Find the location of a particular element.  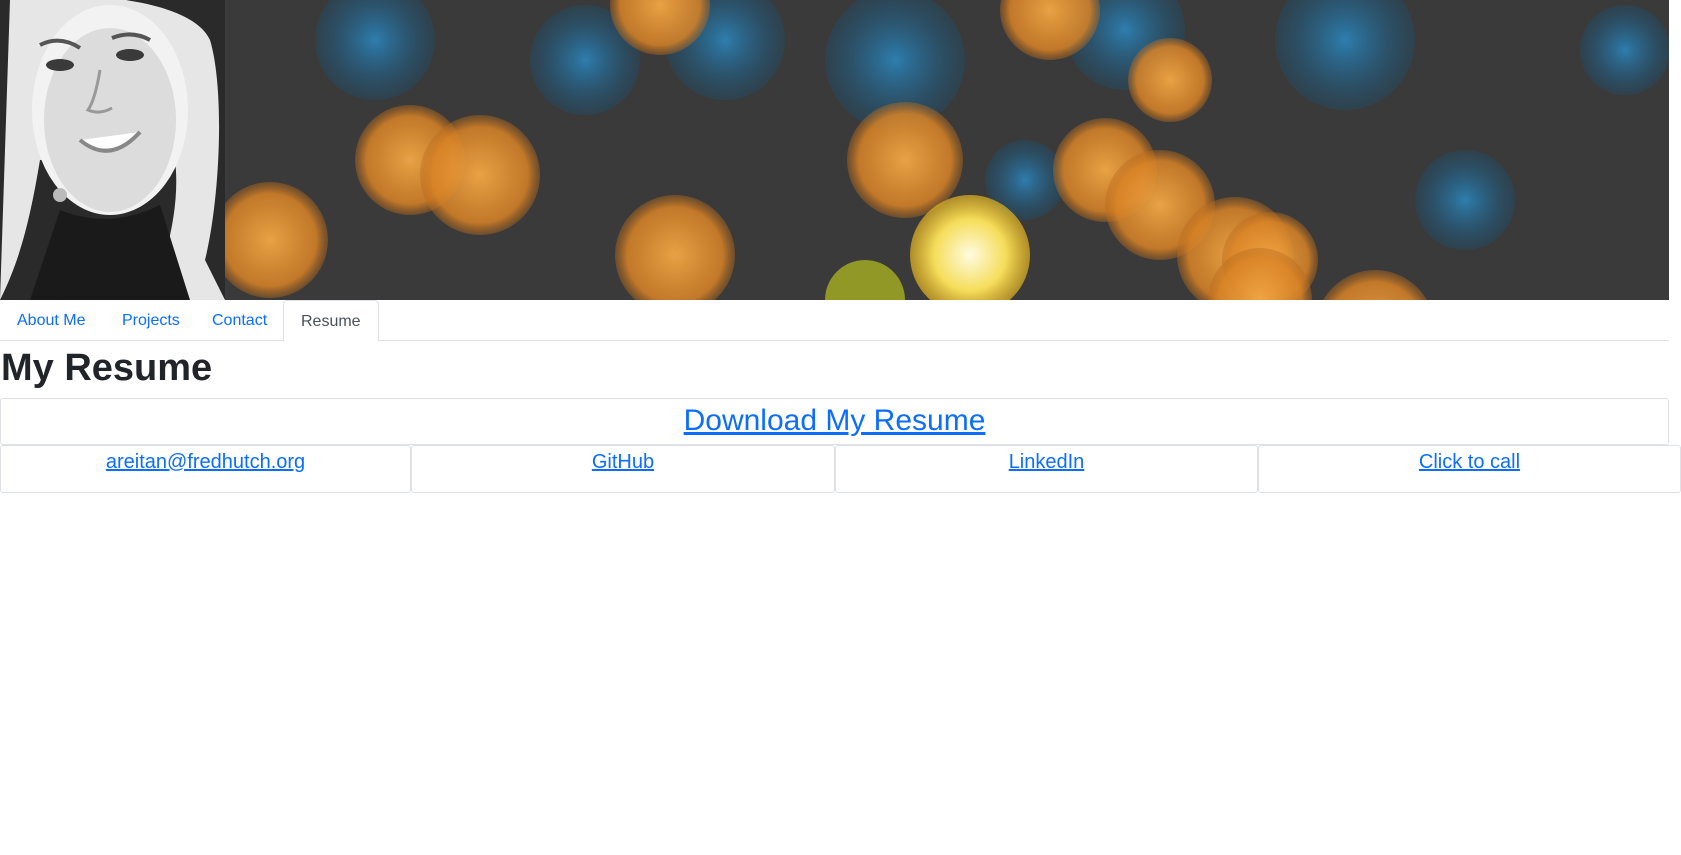

download-resume-link: Download My Resume is located at coordinates (835, 420).